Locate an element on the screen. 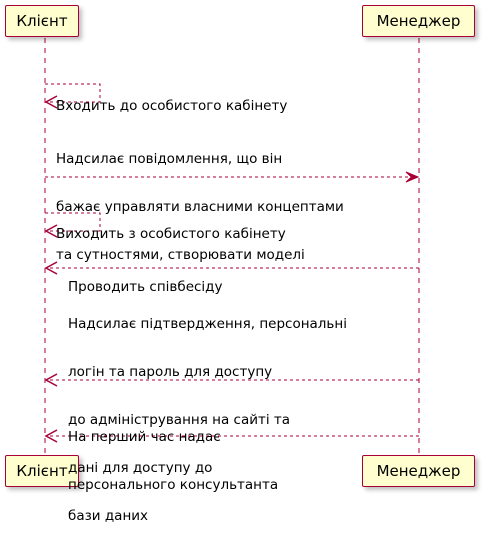 Image resolution: width=488 pixels, height=556 pixels. participant-manager-bottom-label: Менеджер is located at coordinates (418, 471).